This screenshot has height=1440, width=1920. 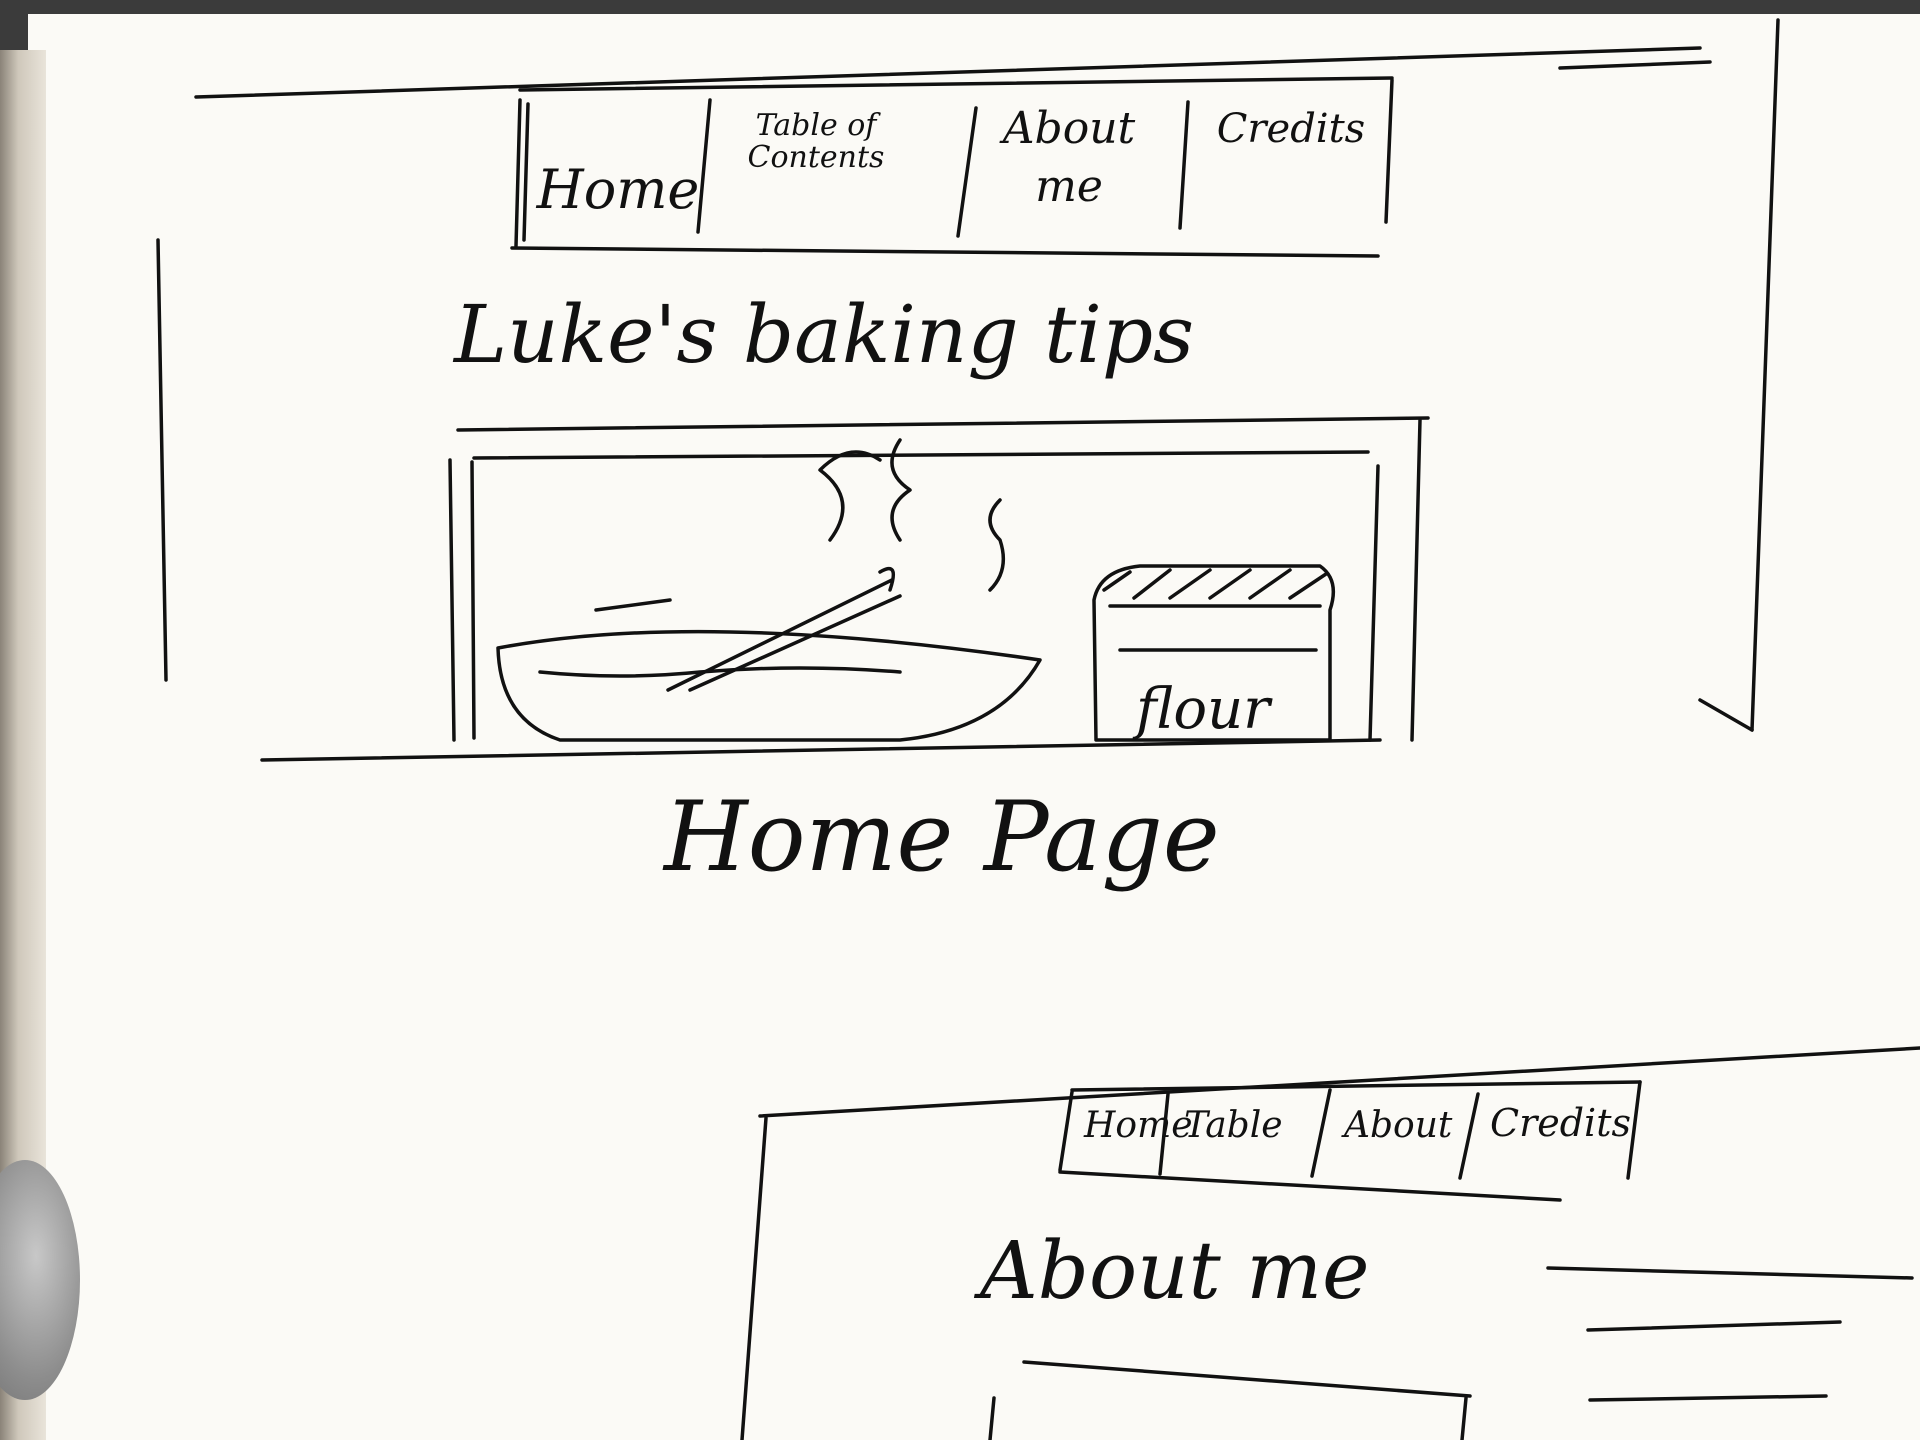 What do you see at coordinates (942, 837) in the screenshot?
I see `home-page-caption: Home Page` at bounding box center [942, 837].